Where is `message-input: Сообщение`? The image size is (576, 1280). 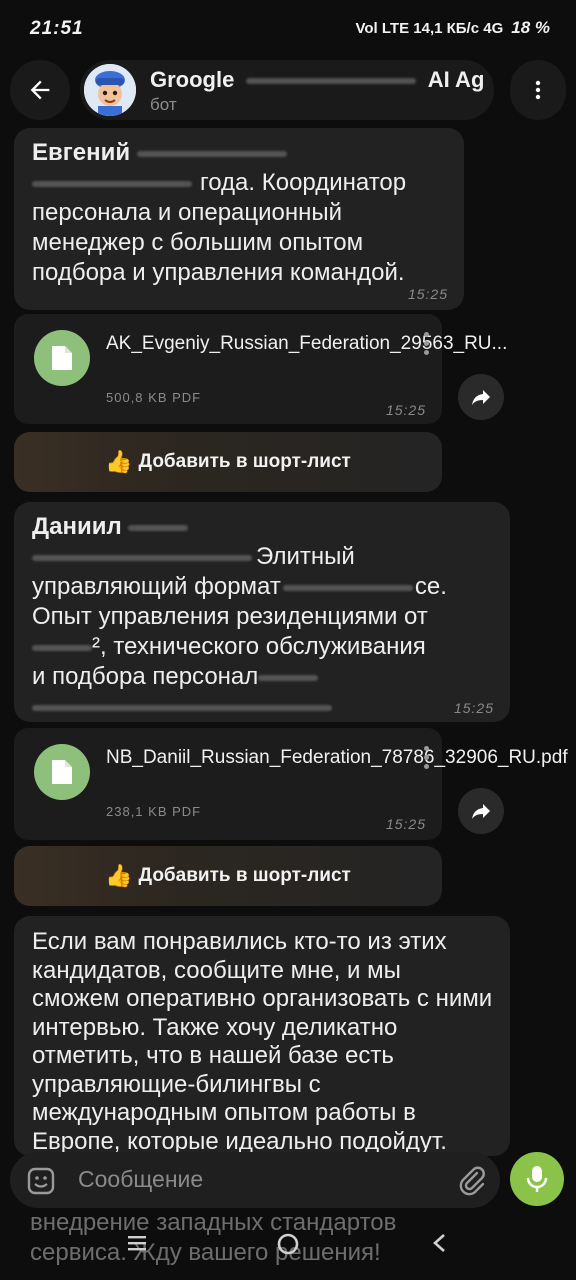
message-input: Сообщение is located at coordinates (140, 1179).